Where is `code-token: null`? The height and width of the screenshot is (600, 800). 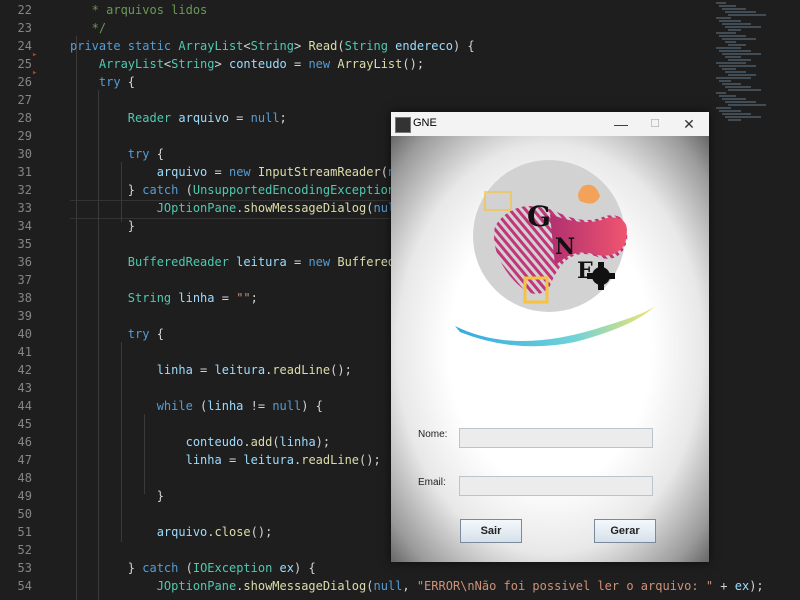 code-token: null is located at coordinates (287, 406).